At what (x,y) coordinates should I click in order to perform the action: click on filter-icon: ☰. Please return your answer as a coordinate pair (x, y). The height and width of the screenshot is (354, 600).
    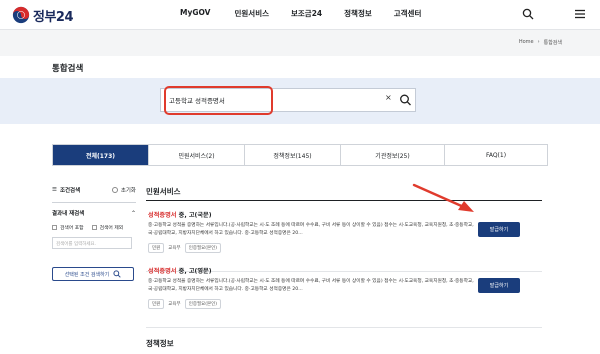
    Looking at the image, I should click on (54, 190).